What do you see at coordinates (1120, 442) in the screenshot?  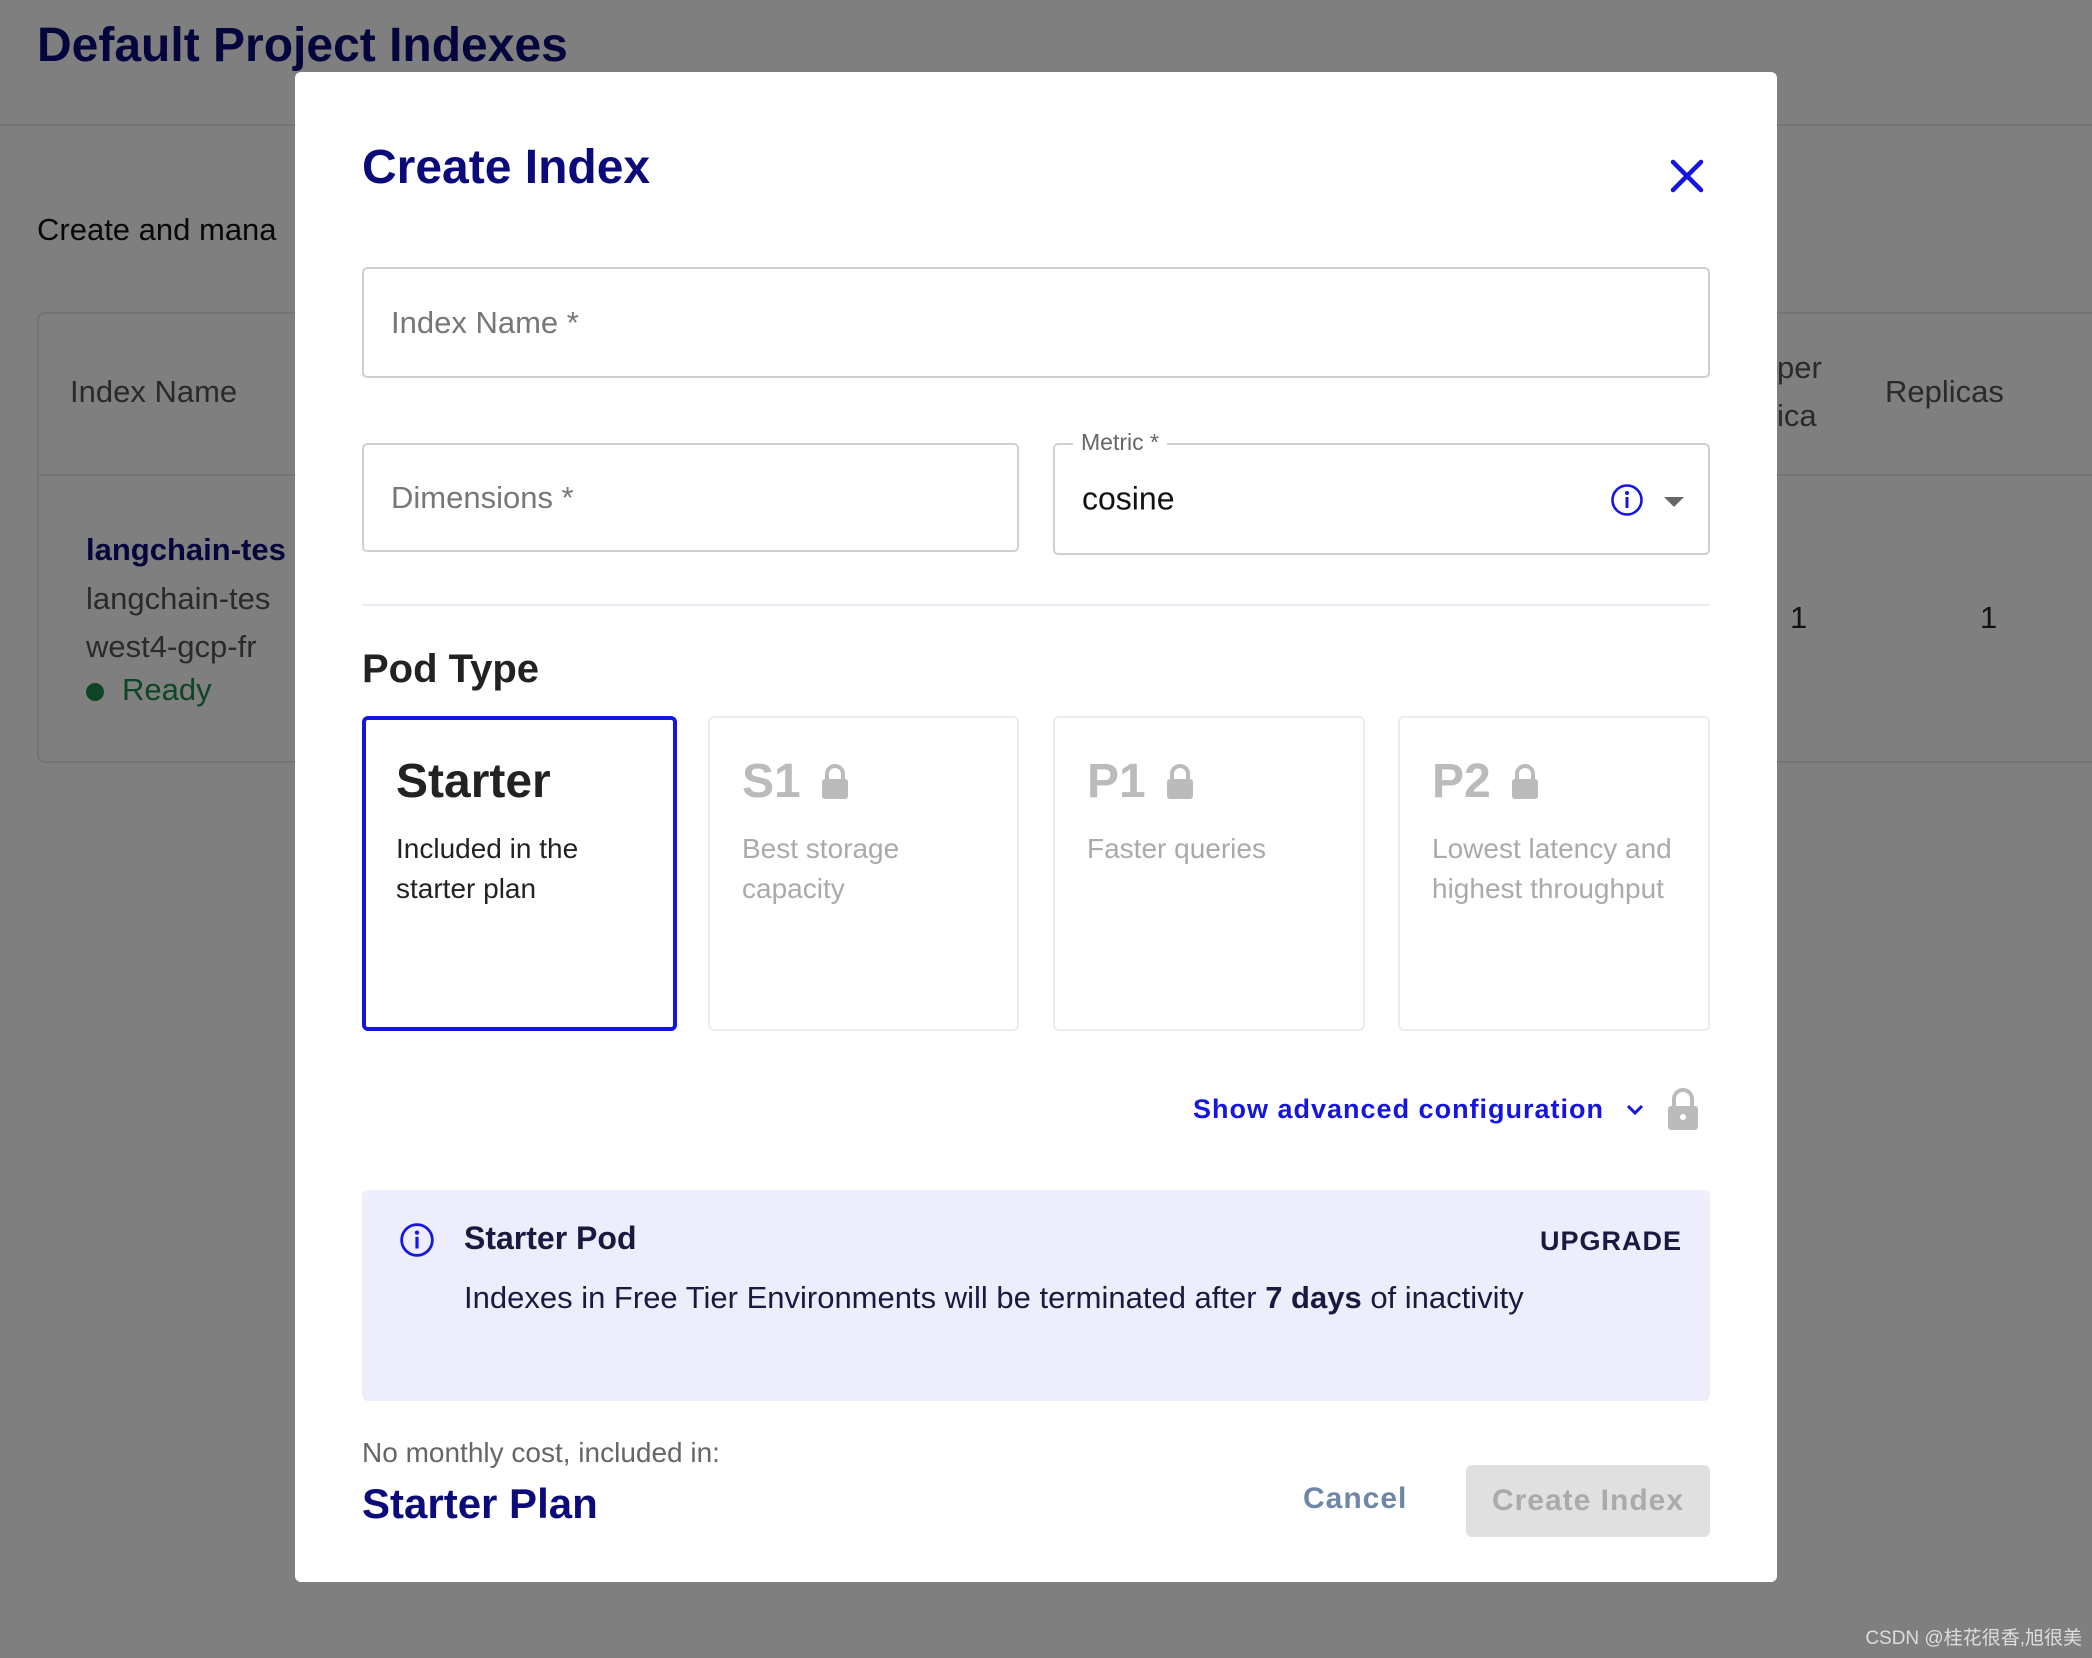 I see `metric-label: Metric *` at bounding box center [1120, 442].